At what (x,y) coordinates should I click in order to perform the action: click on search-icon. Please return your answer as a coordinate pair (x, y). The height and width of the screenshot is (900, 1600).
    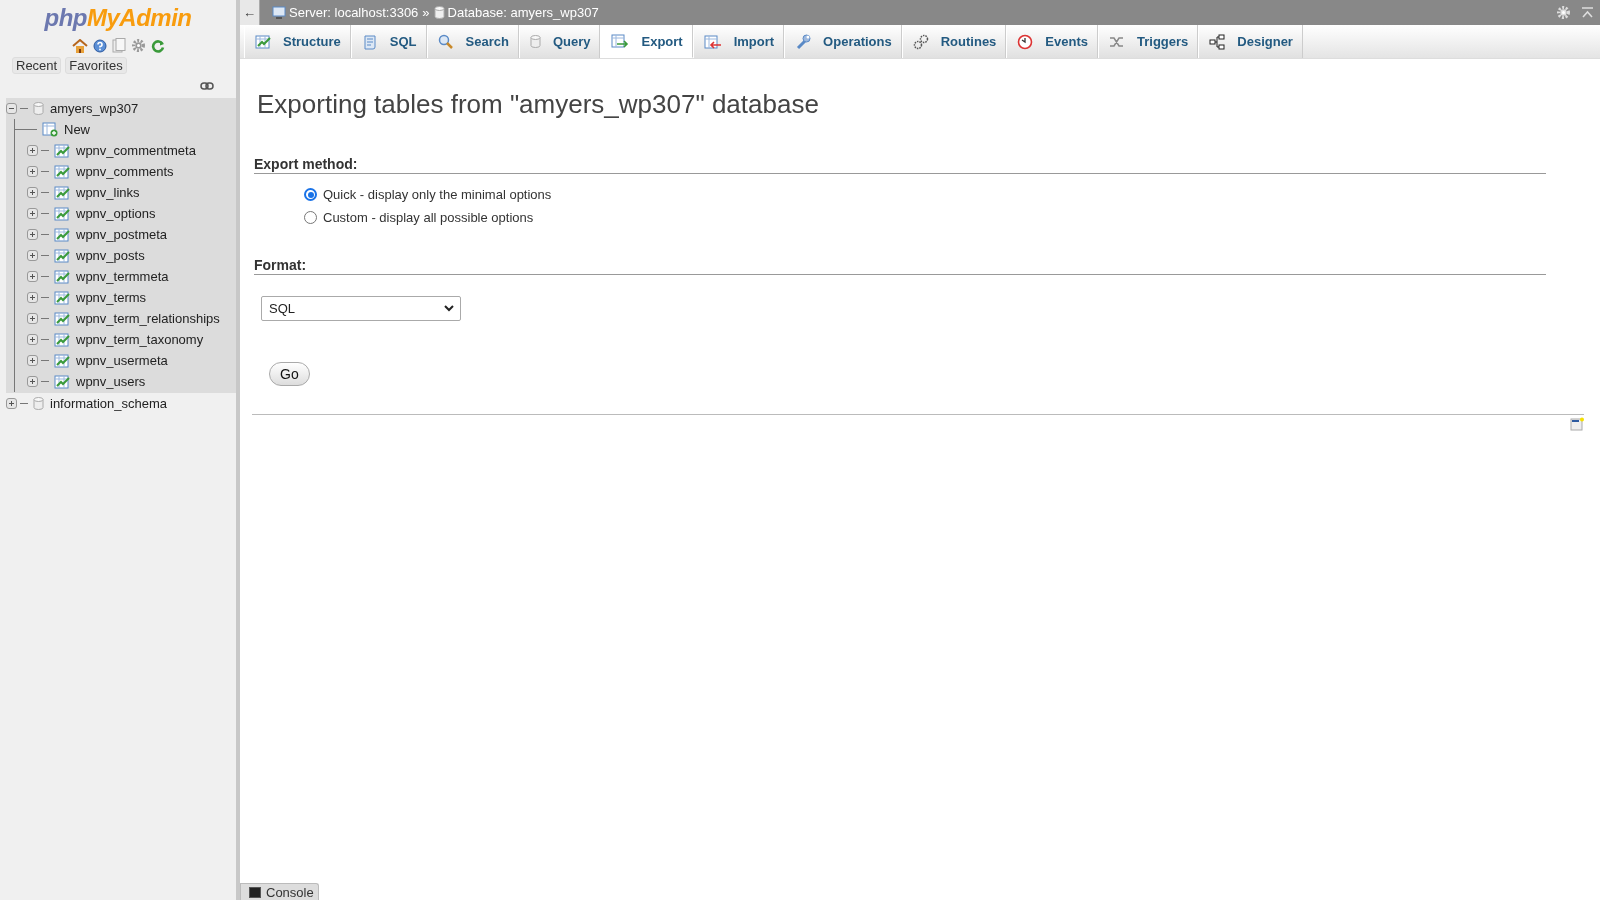
    Looking at the image, I should click on (445, 41).